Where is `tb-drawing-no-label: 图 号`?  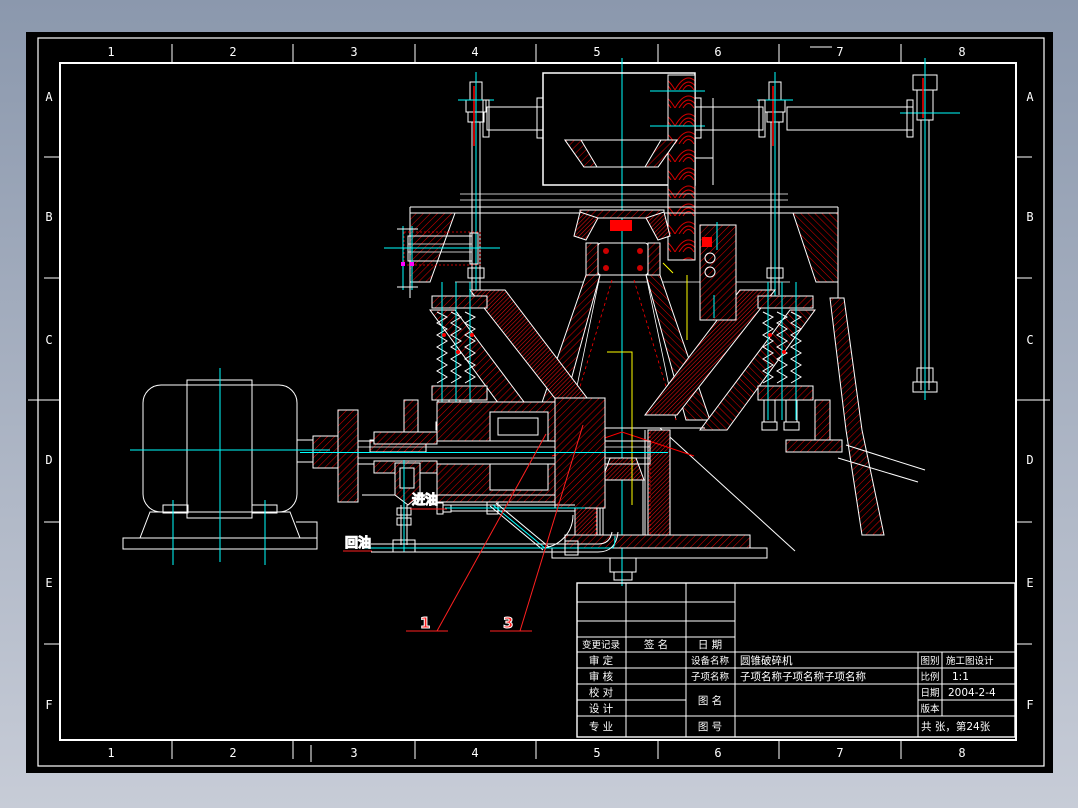
tb-drawing-no-label: 图 号 is located at coordinates (710, 727).